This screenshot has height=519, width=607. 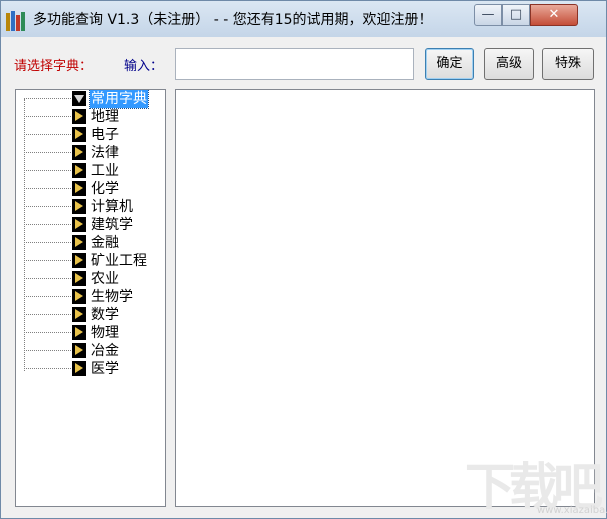 What do you see at coordinates (105, 351) in the screenshot?
I see `tree-item-label: 冶金` at bounding box center [105, 351].